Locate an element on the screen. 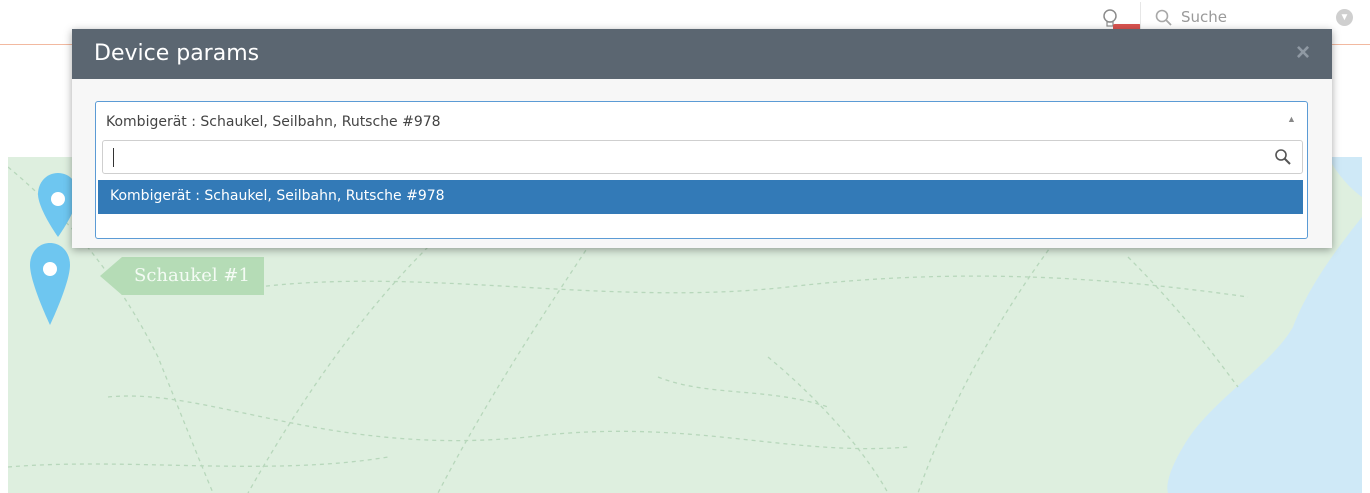 The image size is (1370, 493). text-cursor is located at coordinates (113, 157).